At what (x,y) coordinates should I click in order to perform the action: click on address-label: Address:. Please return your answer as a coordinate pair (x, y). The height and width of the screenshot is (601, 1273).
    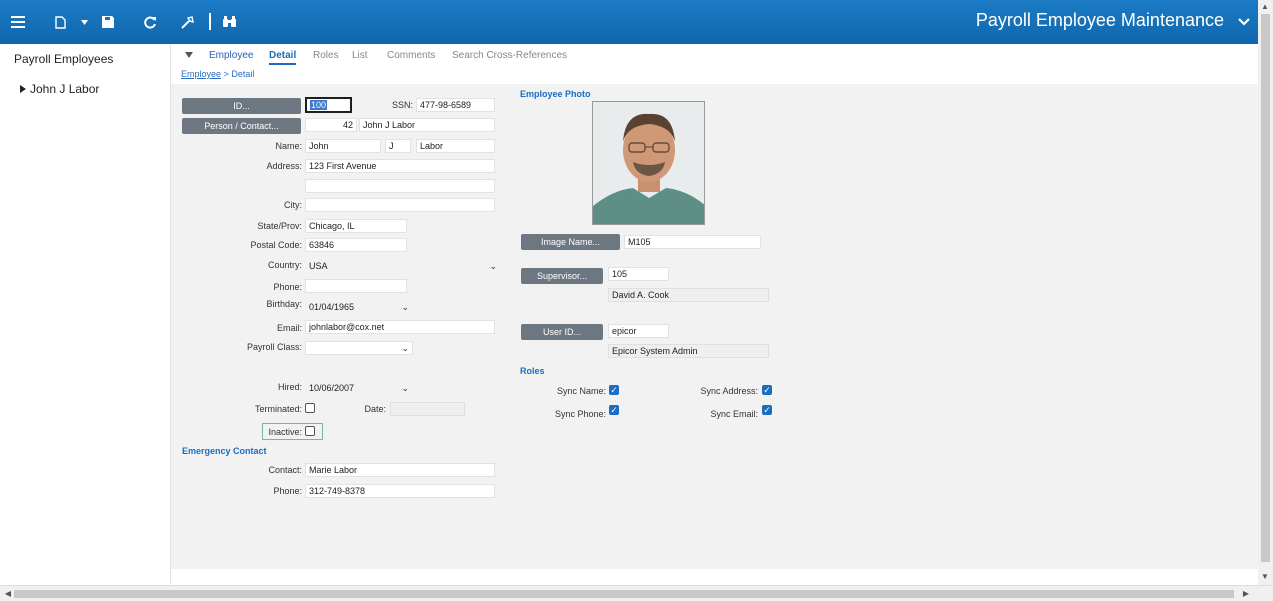
    Looking at the image, I should click on (284, 166).